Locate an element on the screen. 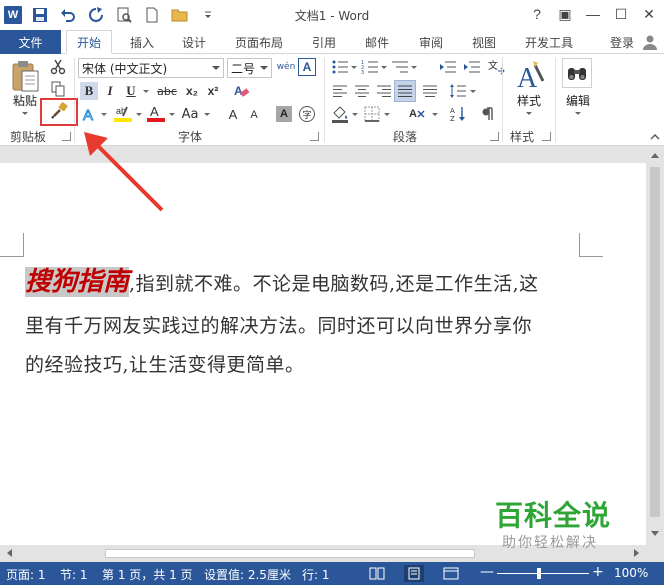 The image size is (664, 585). styles-gallery-icon: A is located at coordinates (530, 75).